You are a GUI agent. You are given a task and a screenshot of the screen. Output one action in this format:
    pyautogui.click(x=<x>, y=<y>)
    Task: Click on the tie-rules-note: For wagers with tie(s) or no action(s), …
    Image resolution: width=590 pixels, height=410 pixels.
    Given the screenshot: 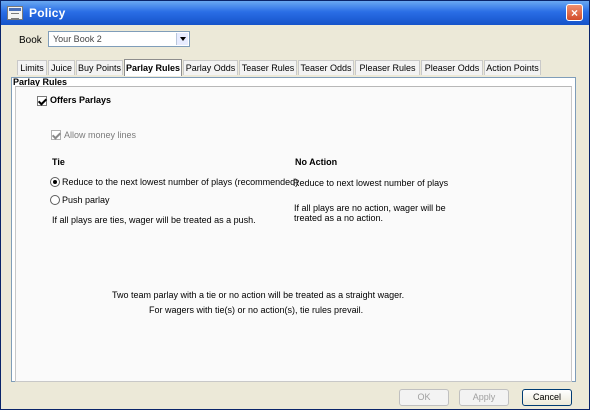 What is the action you would take?
    pyautogui.click(x=256, y=310)
    